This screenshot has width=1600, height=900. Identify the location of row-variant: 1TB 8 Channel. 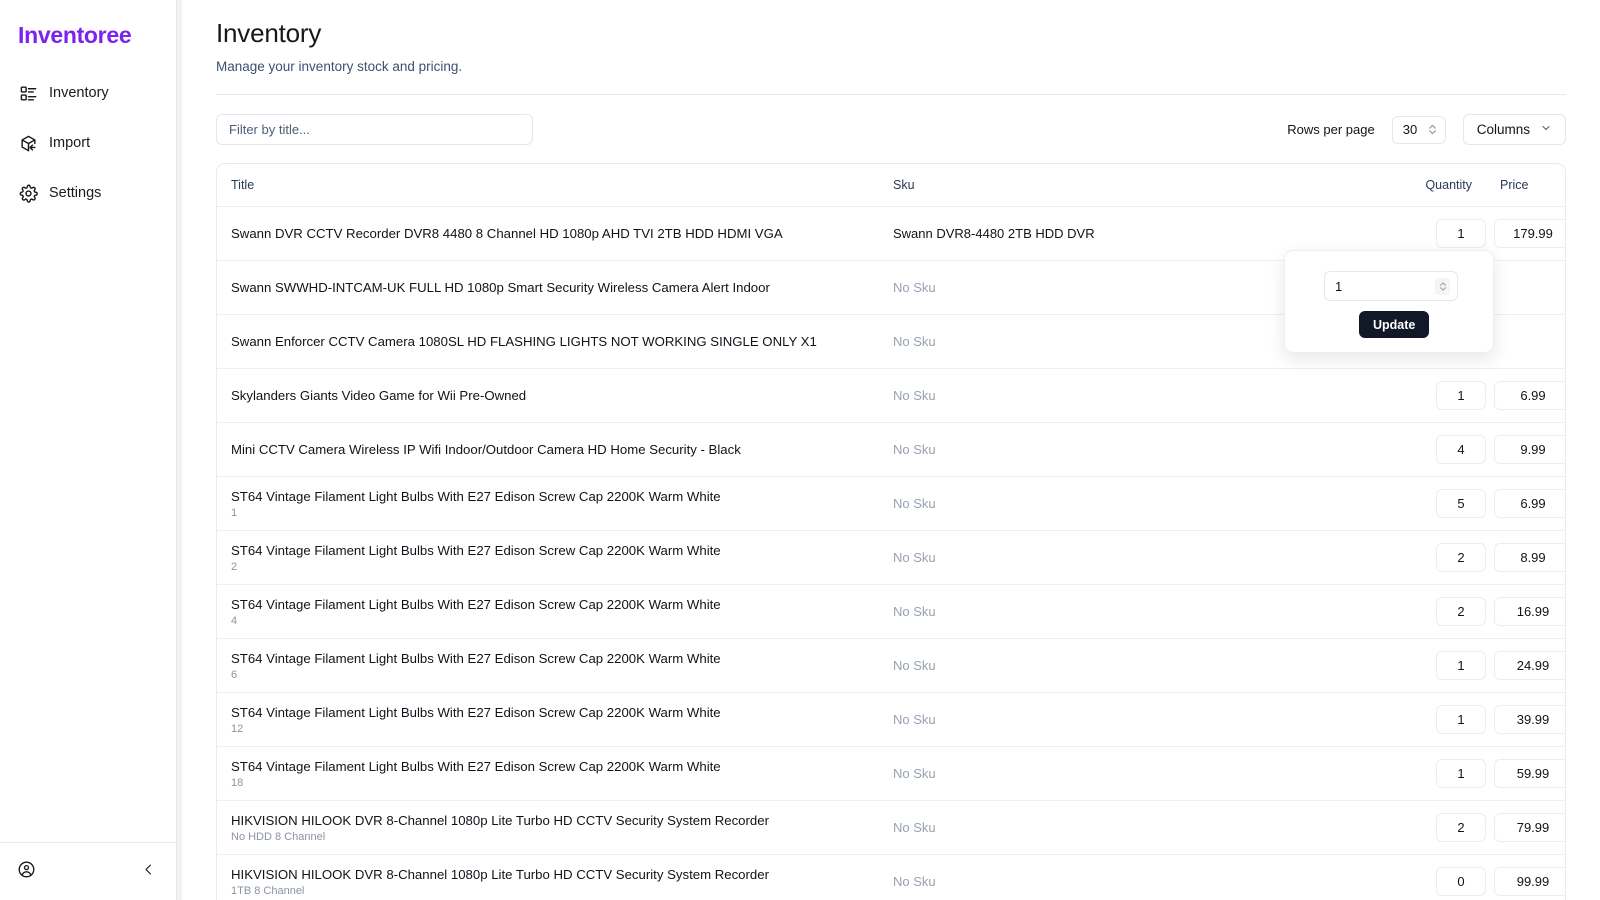
(268, 891).